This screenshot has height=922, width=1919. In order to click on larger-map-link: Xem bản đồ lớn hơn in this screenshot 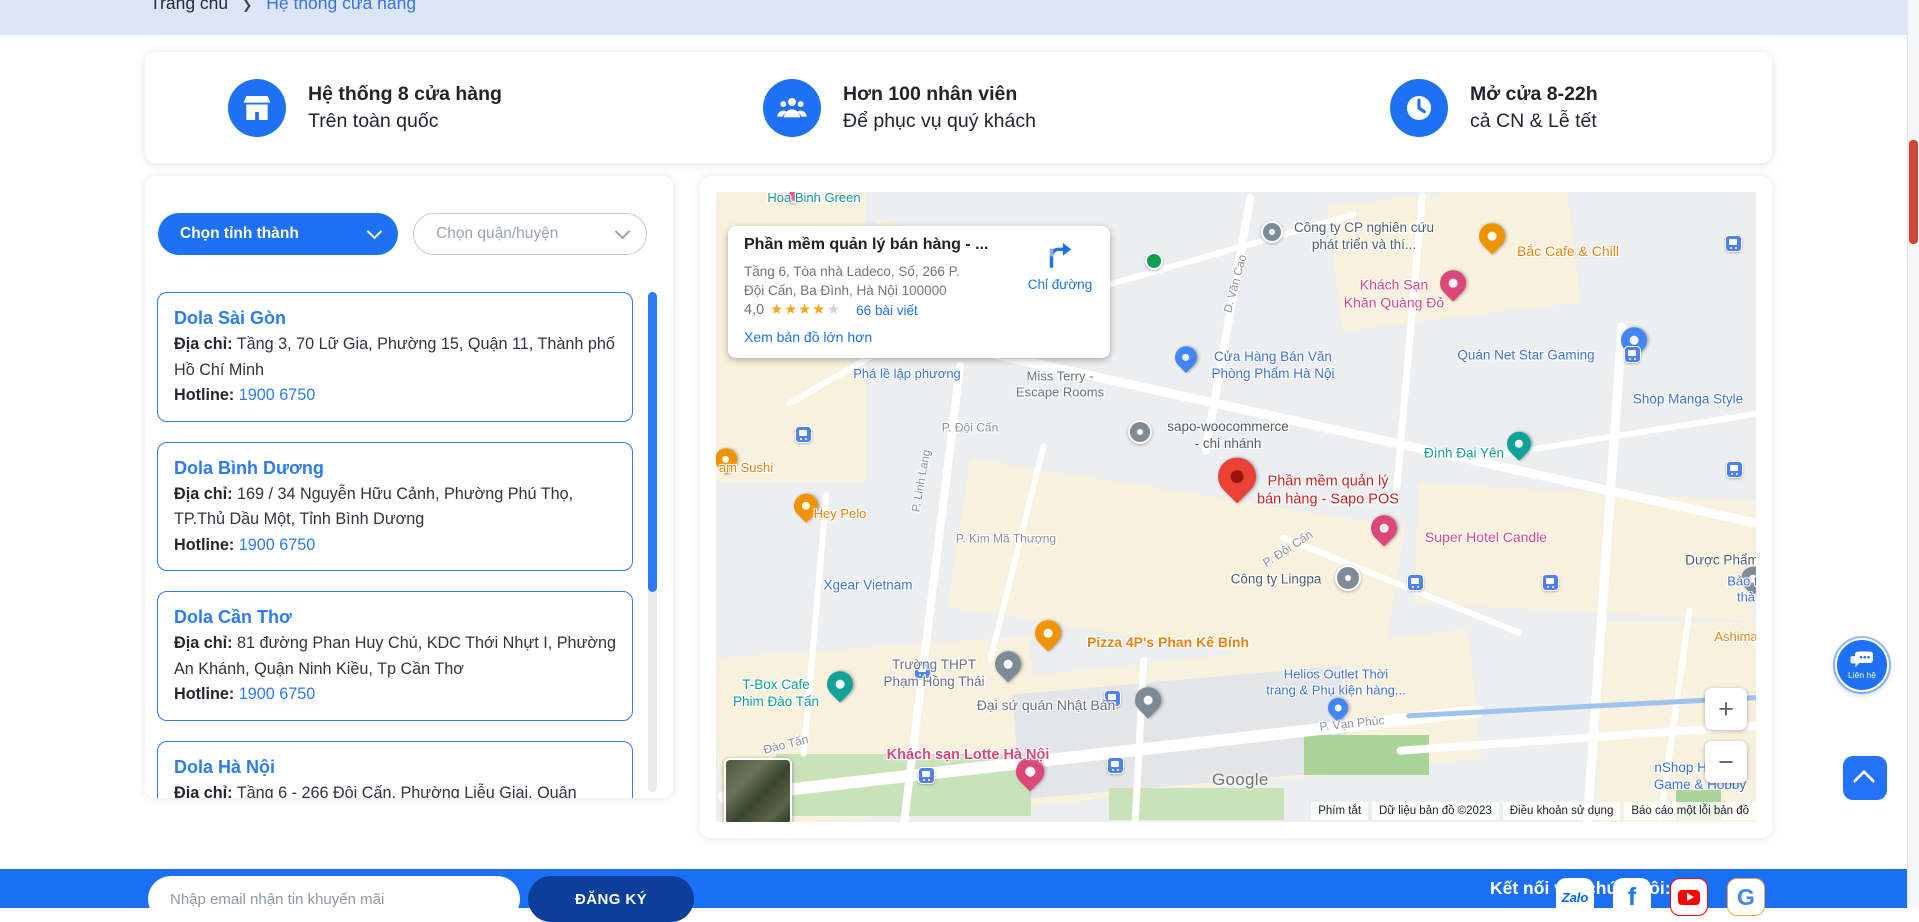, I will do `click(808, 337)`.